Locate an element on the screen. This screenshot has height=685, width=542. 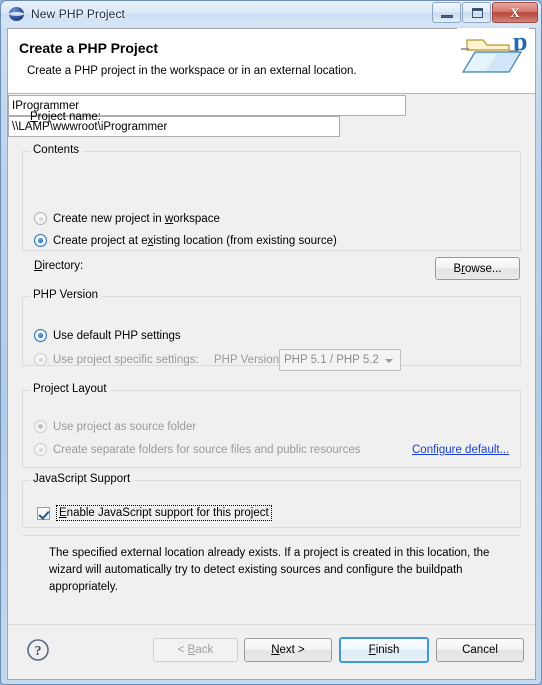
back-button-label: < Back is located at coordinates (195, 650).